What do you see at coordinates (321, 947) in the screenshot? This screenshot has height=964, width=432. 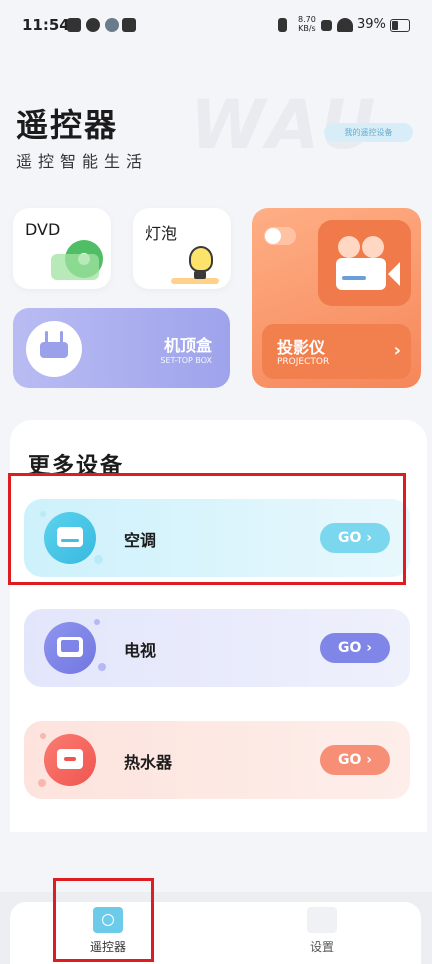 I see `tab-label: 设置` at bounding box center [321, 947].